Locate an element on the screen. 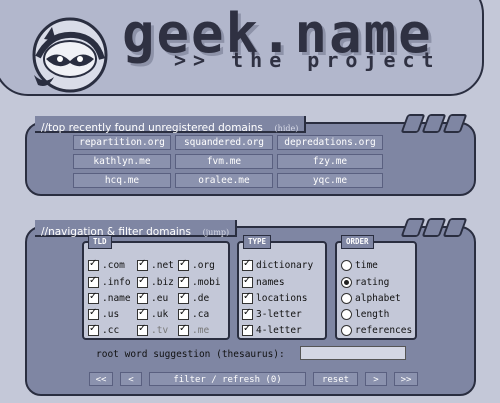  tld-option: .uk is located at coordinates (152, 313).